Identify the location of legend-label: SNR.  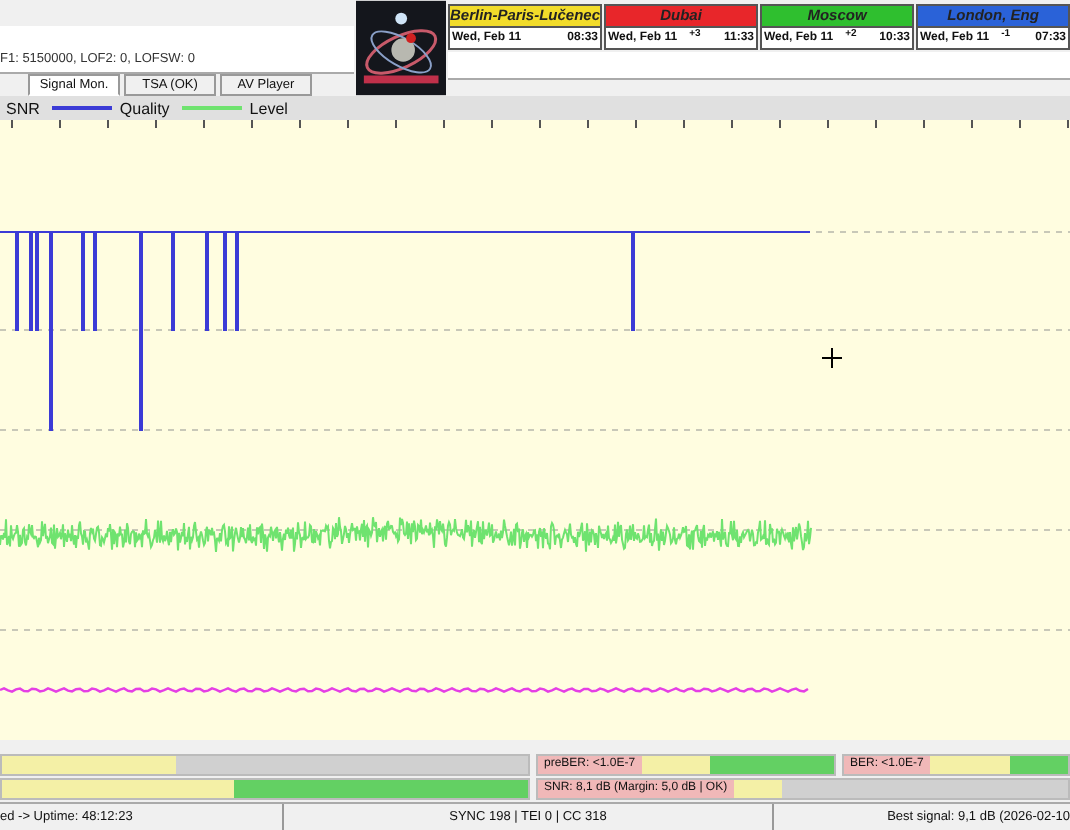
(23, 108).